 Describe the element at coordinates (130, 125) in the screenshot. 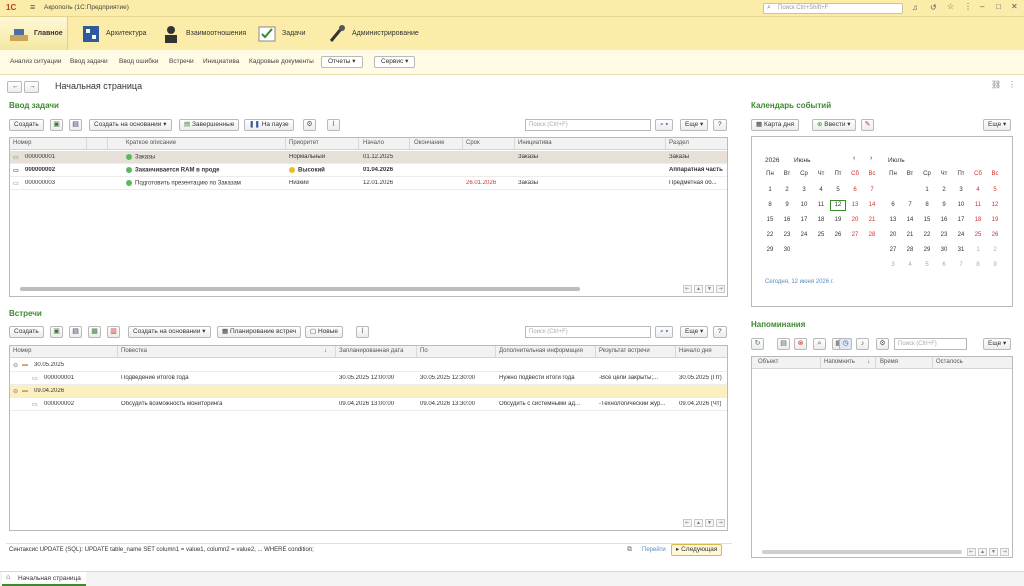

I see `tasks-create-based-button: Создать на основании ▾` at that location.